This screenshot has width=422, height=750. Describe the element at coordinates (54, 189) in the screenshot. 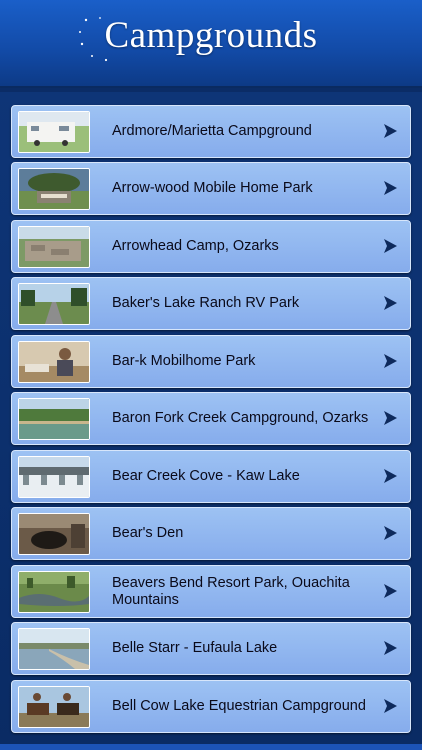

I see `park-sign-thumbnail` at that location.